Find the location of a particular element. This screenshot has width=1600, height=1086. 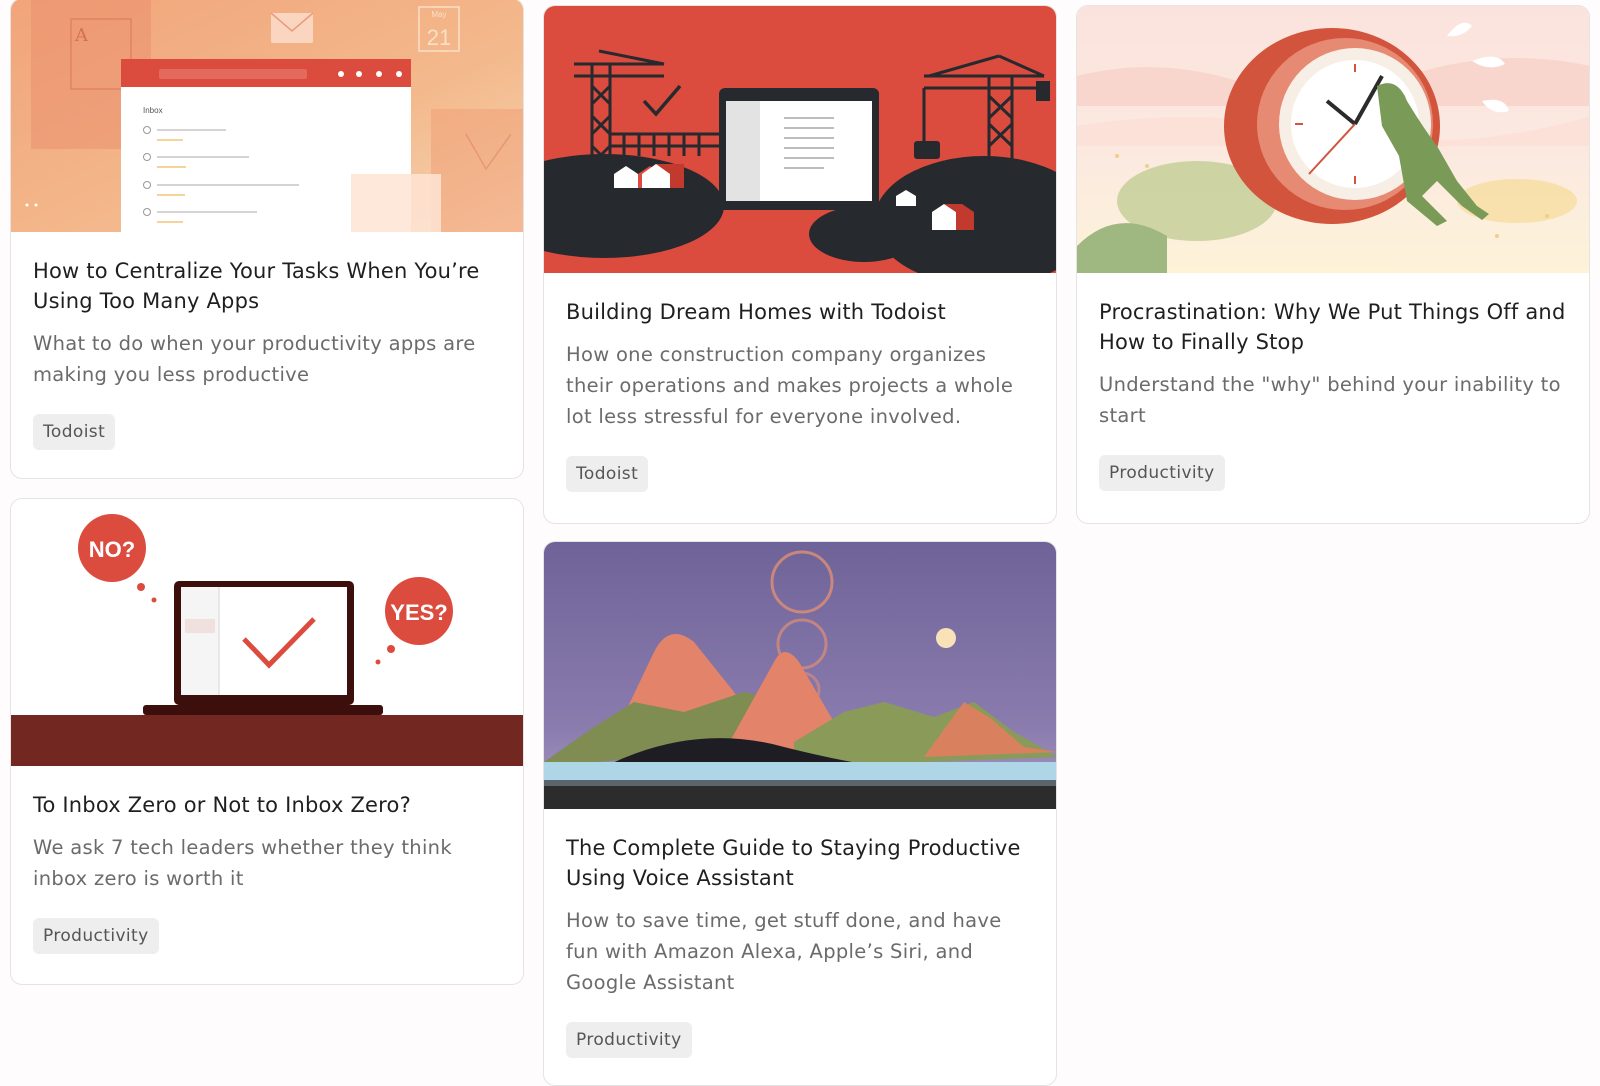

no-bubble-label: NO? is located at coordinates (112, 549).